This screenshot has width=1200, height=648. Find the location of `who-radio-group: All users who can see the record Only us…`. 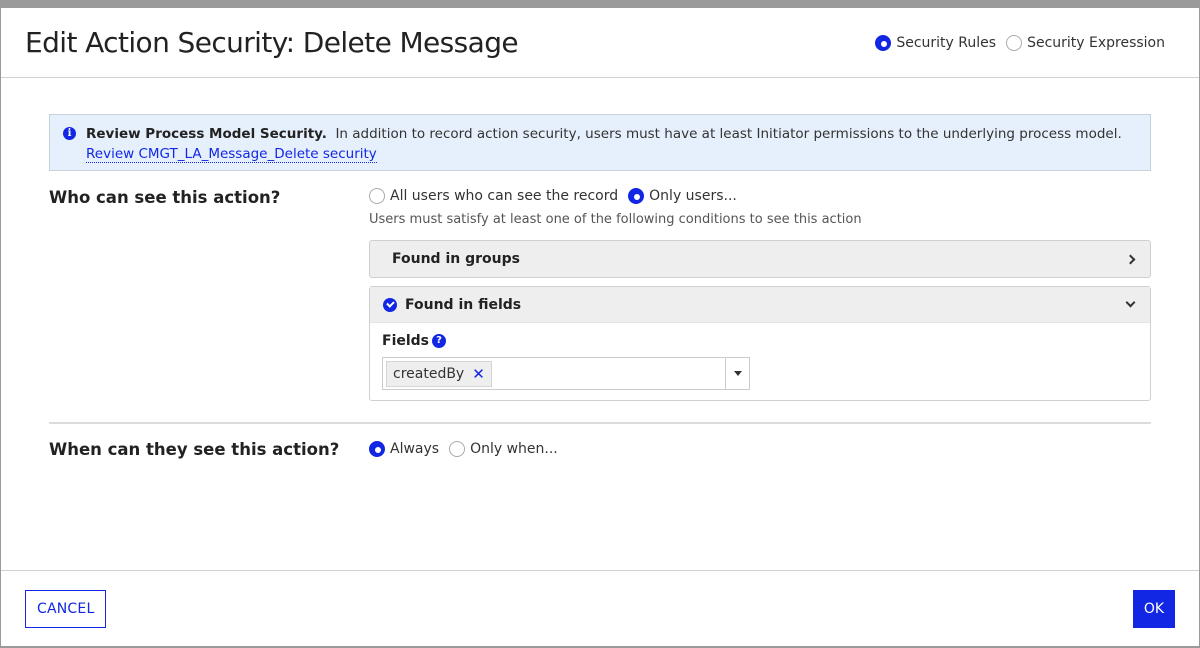

who-radio-group: All users who can see the record Only us… is located at coordinates (760, 196).